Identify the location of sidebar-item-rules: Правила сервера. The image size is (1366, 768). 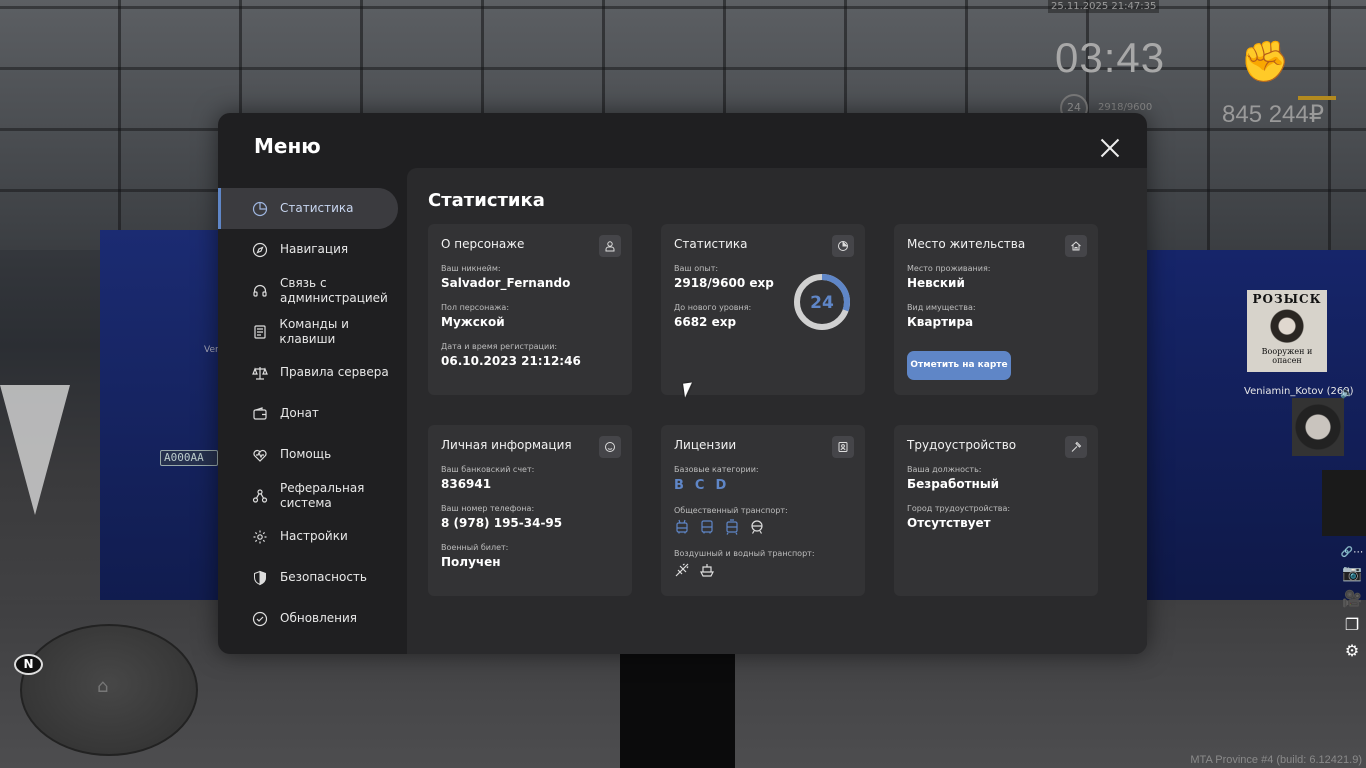
(312, 372).